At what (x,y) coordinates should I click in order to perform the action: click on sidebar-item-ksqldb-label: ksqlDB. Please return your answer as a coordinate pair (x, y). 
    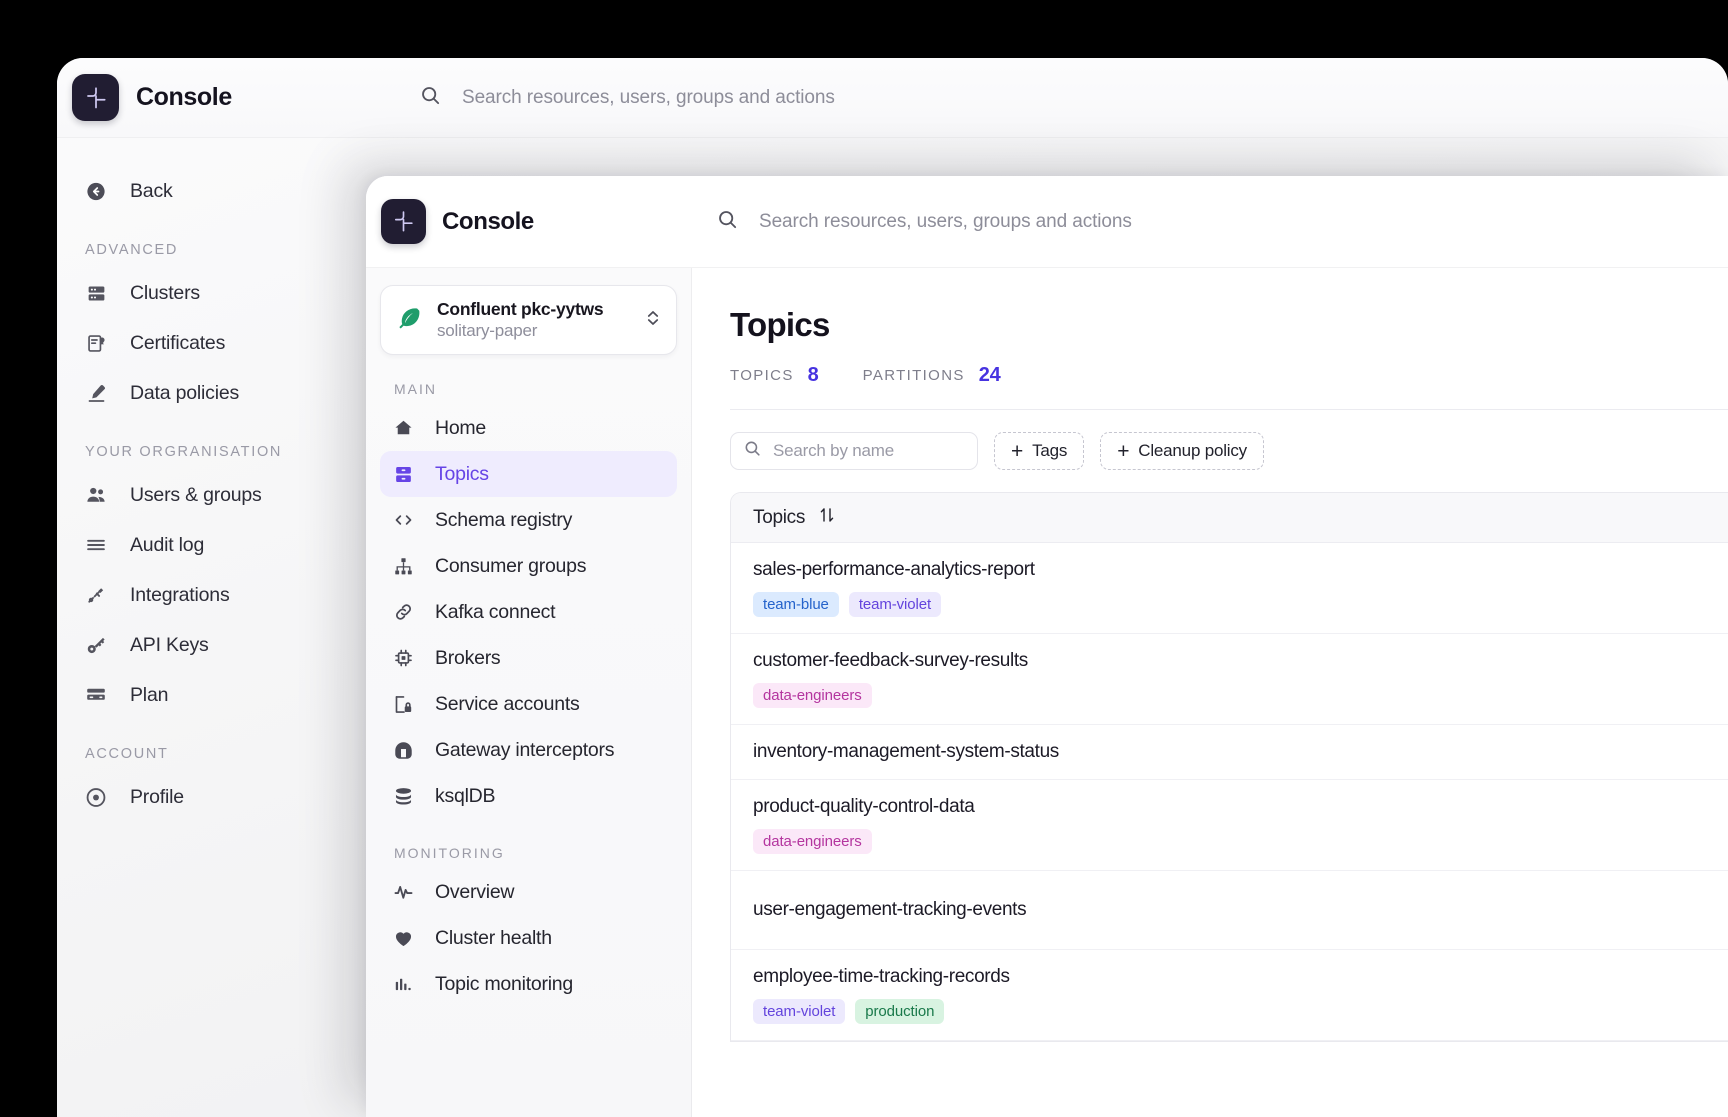
    Looking at the image, I should click on (465, 795).